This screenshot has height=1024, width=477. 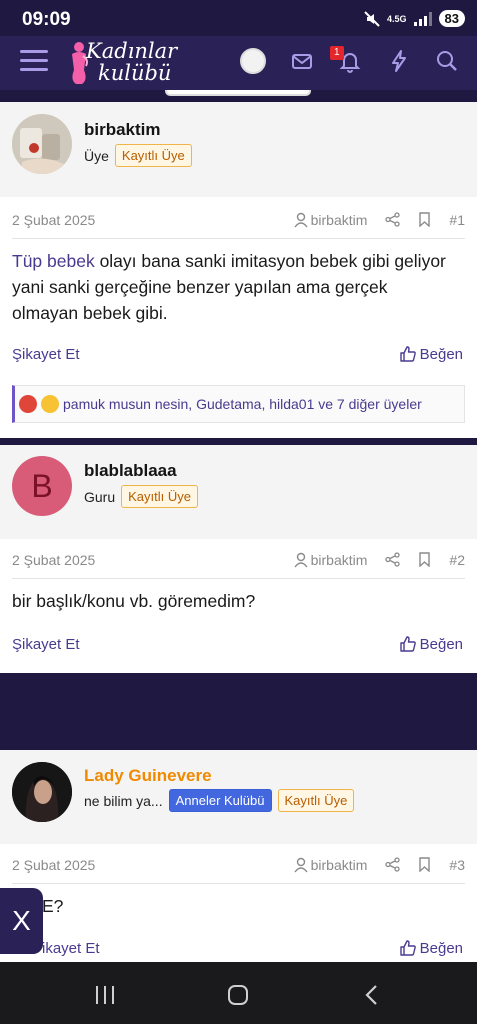 I want to click on author-title-row: Guru Kayıtlı Üye, so click(x=141, y=496).